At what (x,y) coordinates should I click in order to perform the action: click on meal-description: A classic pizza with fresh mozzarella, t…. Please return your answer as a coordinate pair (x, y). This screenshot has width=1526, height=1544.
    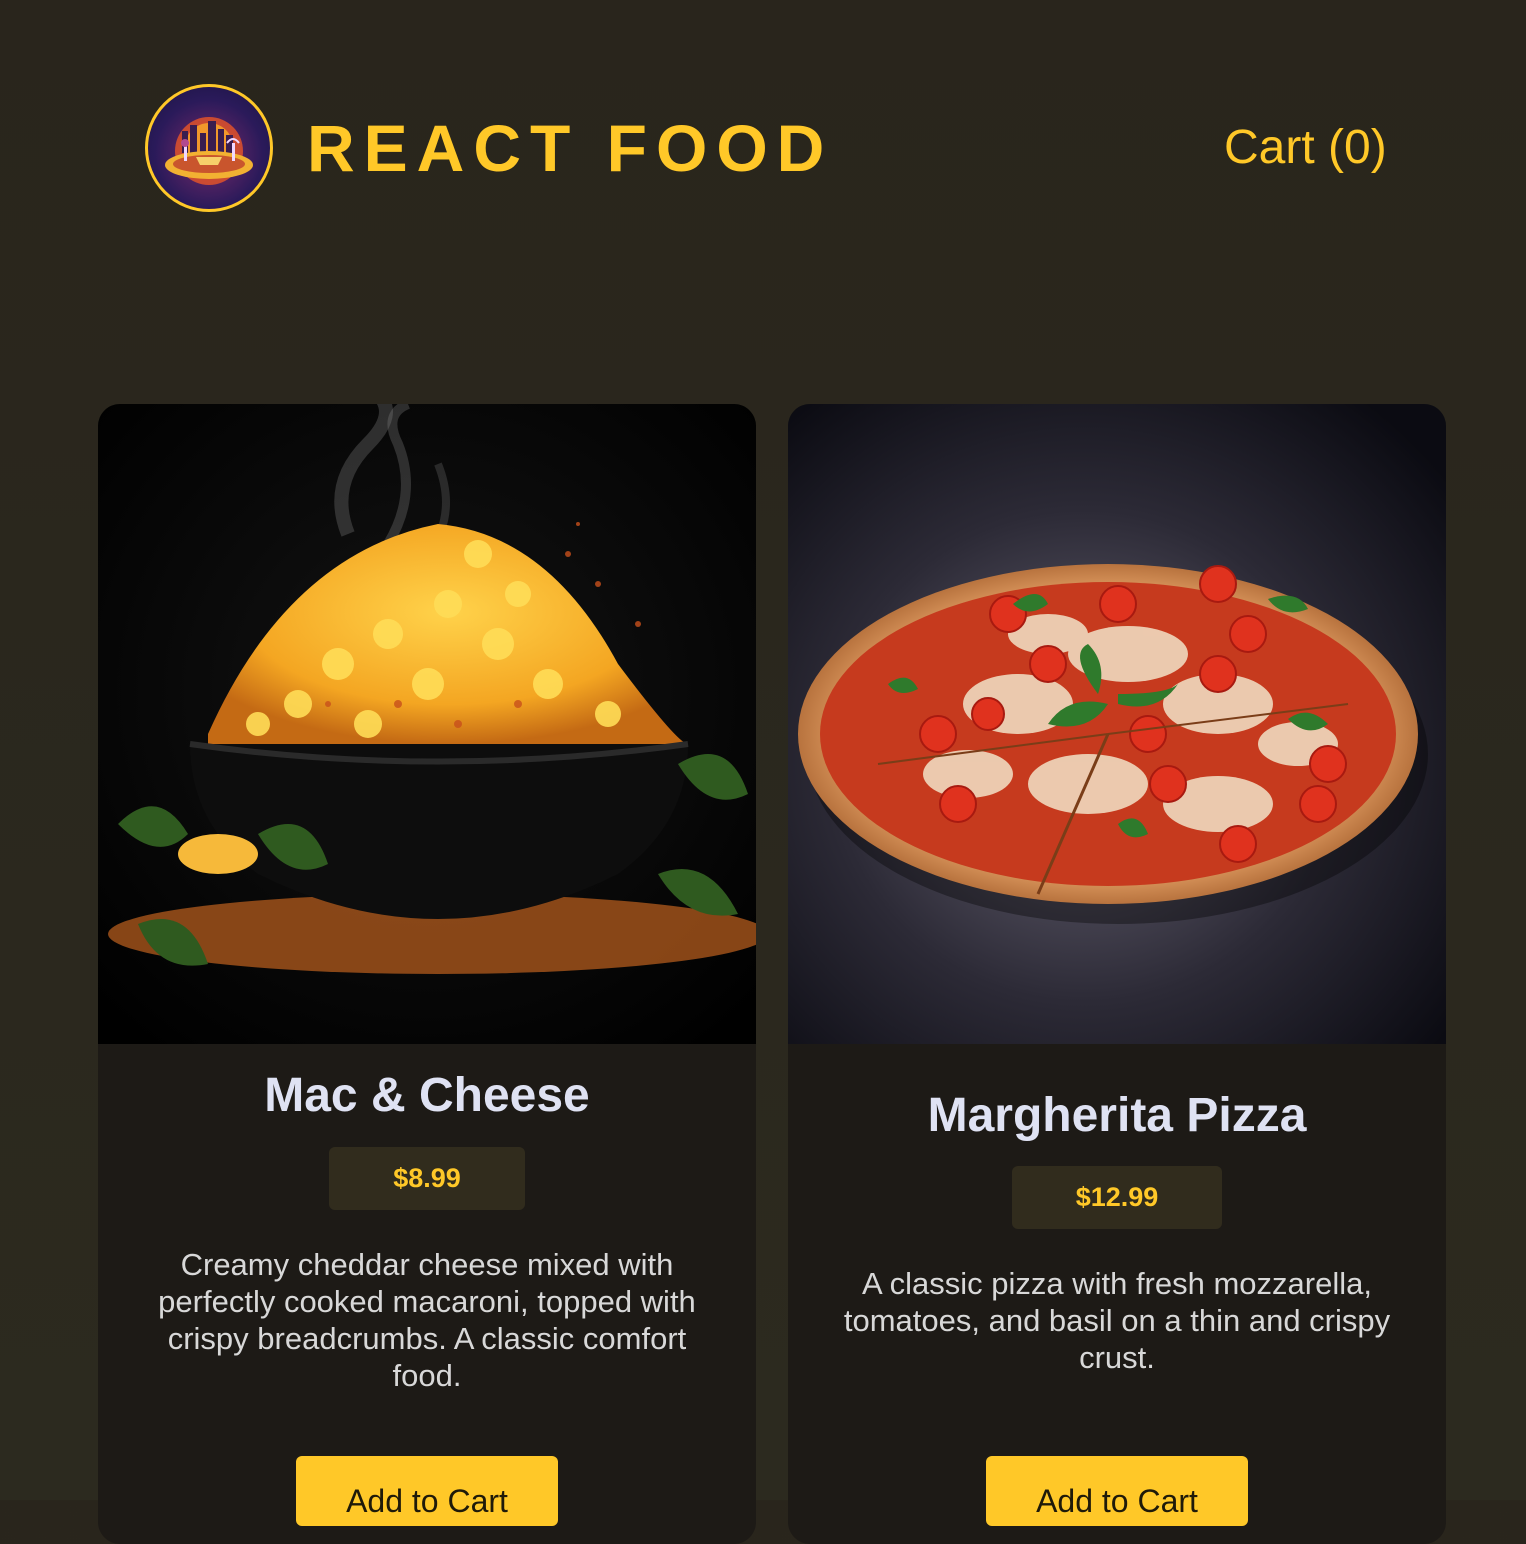
    Looking at the image, I should click on (1117, 1320).